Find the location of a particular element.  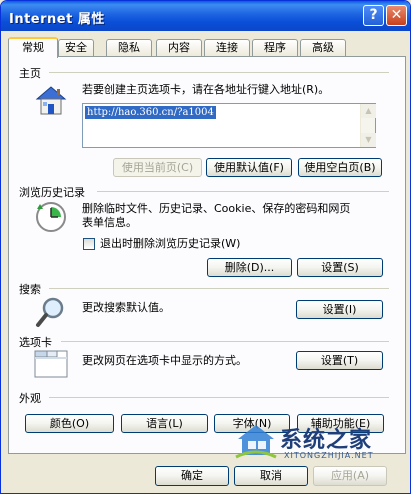

home-page-address-box: http://hao.360.cn/?a1004 ▲ ▼ is located at coordinates (229, 125).